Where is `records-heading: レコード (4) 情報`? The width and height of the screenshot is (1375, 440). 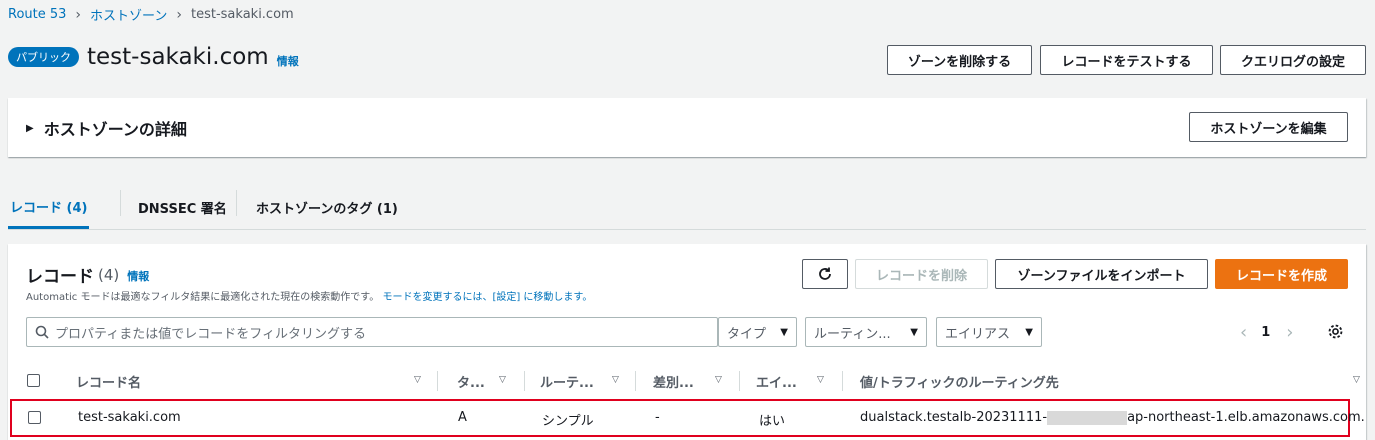 records-heading: レコード (4) 情報 is located at coordinates (87, 275).